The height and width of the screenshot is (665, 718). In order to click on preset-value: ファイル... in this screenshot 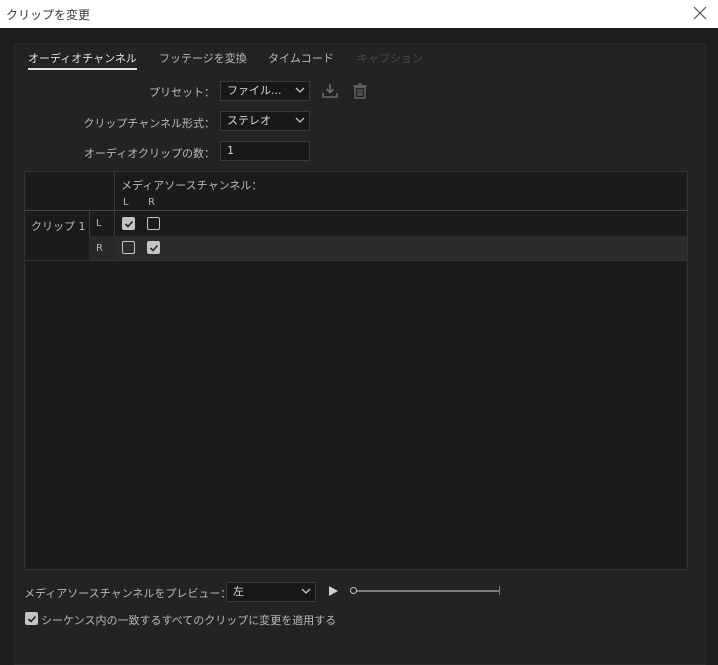, I will do `click(254, 90)`.